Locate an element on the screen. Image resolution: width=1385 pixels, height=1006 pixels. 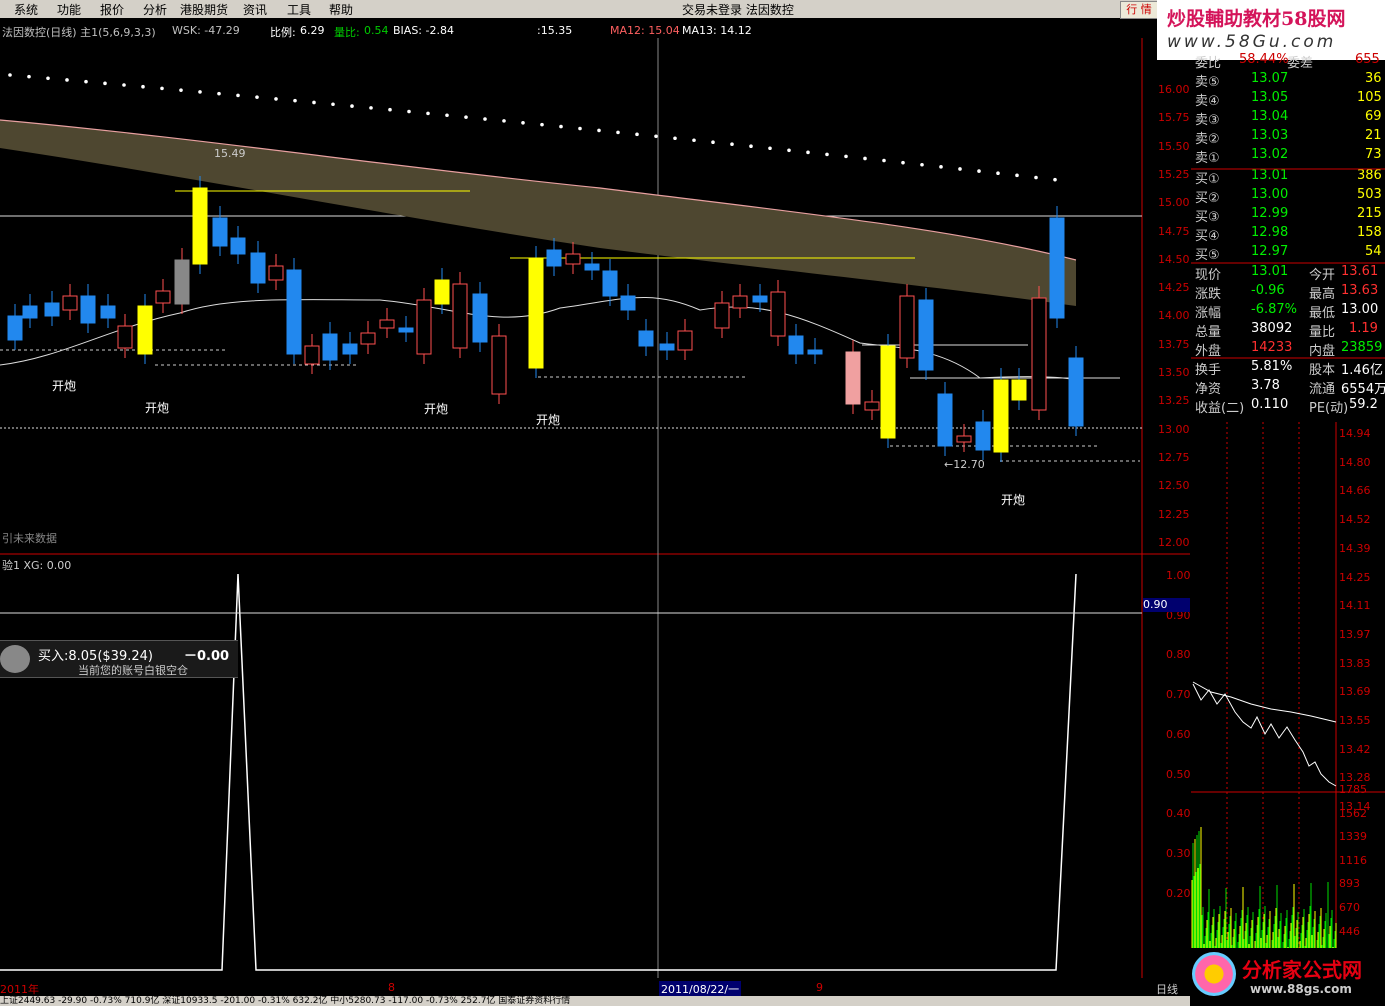
menu-item-quote: 报价 is located at coordinates (112, 9).